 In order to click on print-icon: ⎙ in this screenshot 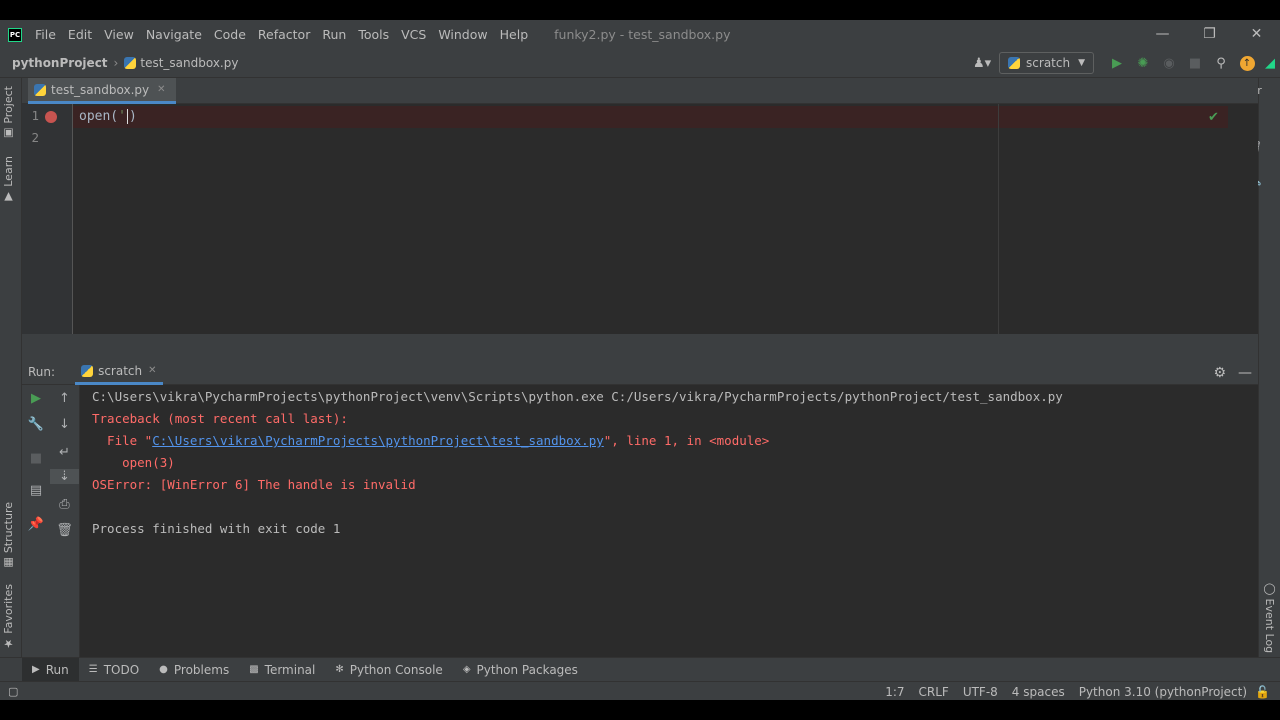, I will do `click(64, 504)`.